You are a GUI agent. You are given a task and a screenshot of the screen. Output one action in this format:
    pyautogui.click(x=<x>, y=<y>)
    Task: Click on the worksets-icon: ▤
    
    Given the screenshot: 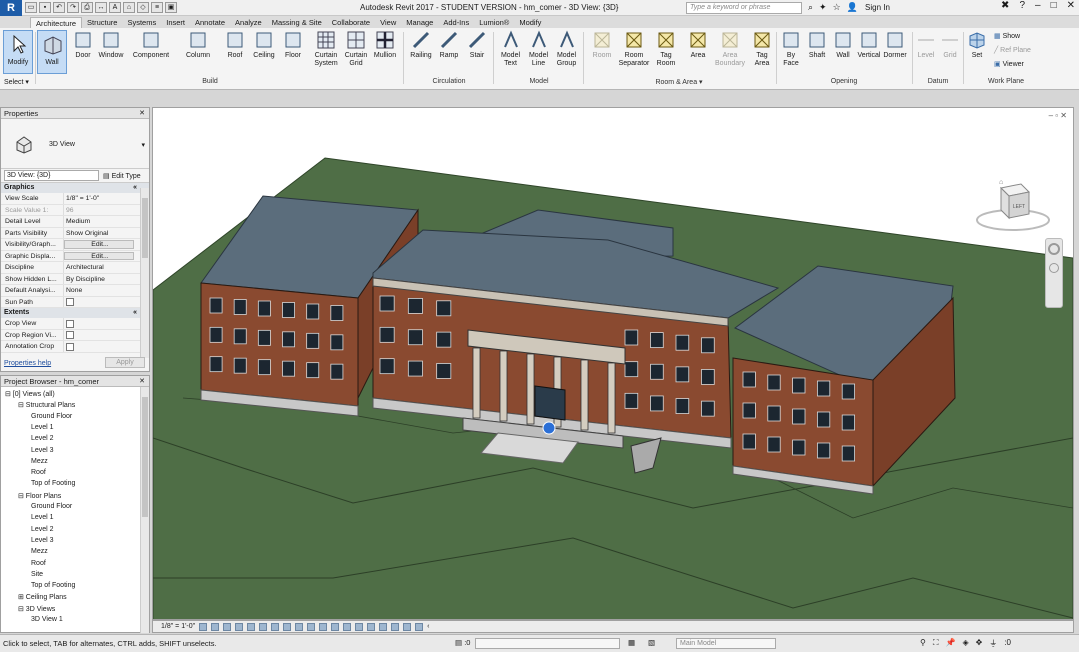 What is the action you would take?
    pyautogui.click(x=458, y=642)
    